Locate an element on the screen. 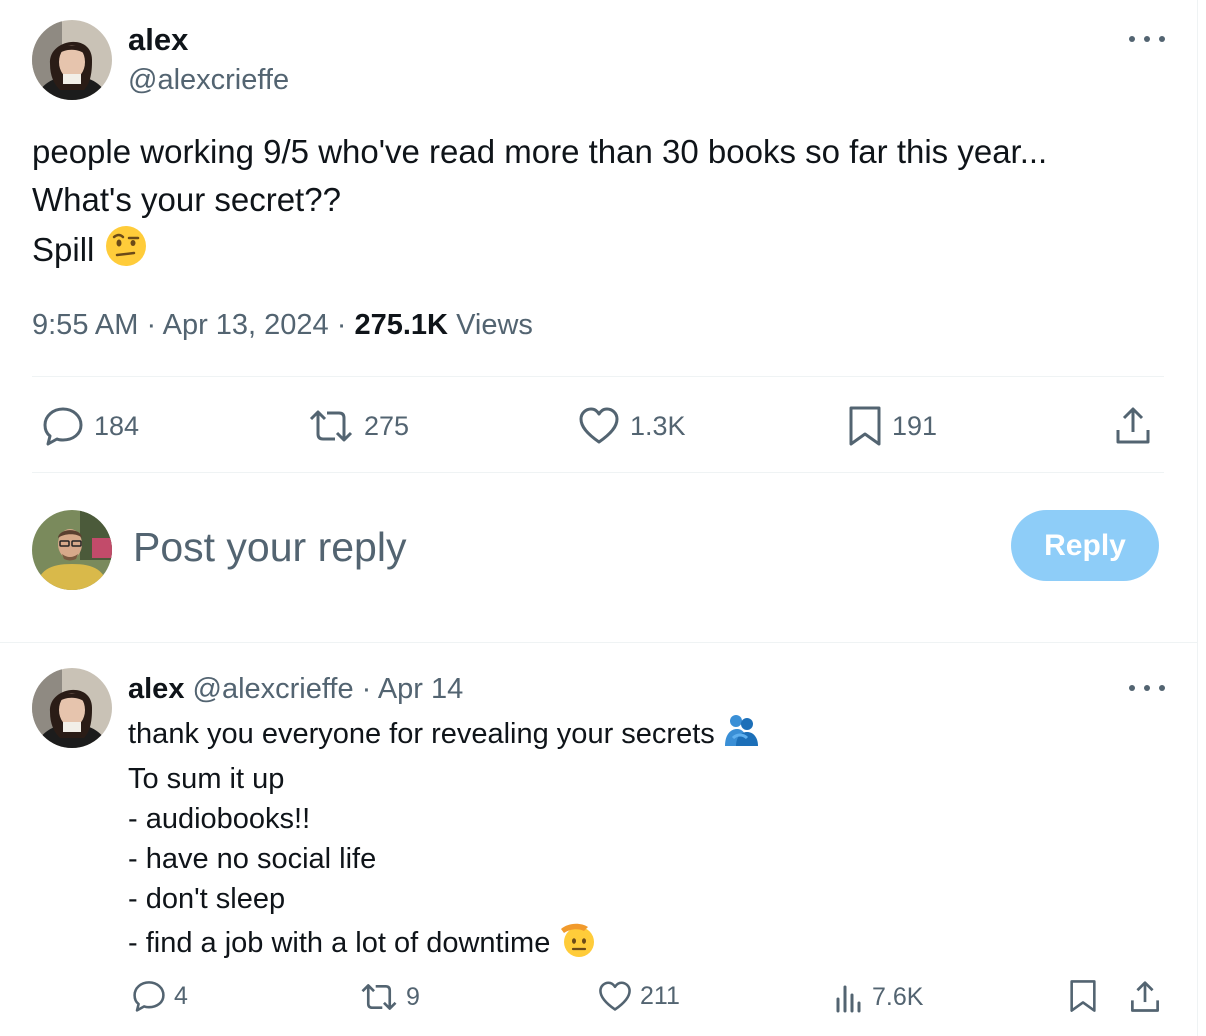  reply-repost-count: 9 is located at coordinates (413, 996).